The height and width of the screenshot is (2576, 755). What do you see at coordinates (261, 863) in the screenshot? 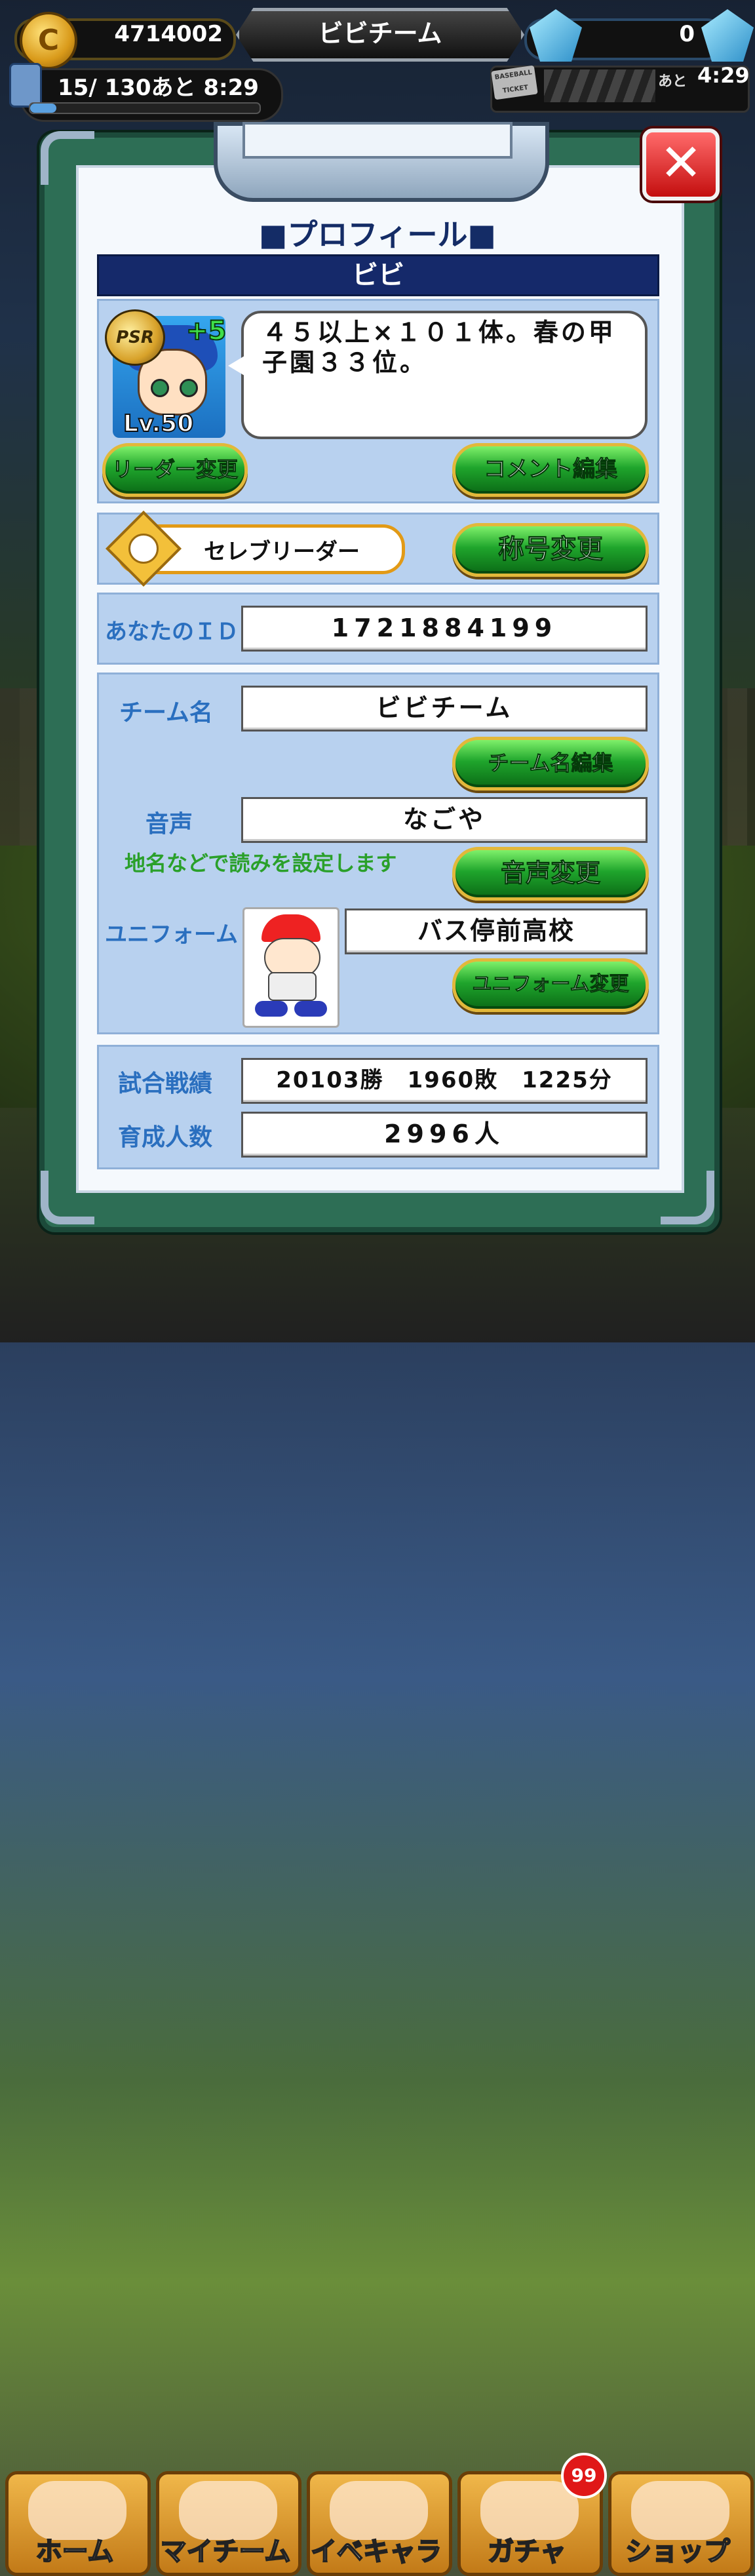
I see `voice-hint: 地名などで読みを設定します` at bounding box center [261, 863].